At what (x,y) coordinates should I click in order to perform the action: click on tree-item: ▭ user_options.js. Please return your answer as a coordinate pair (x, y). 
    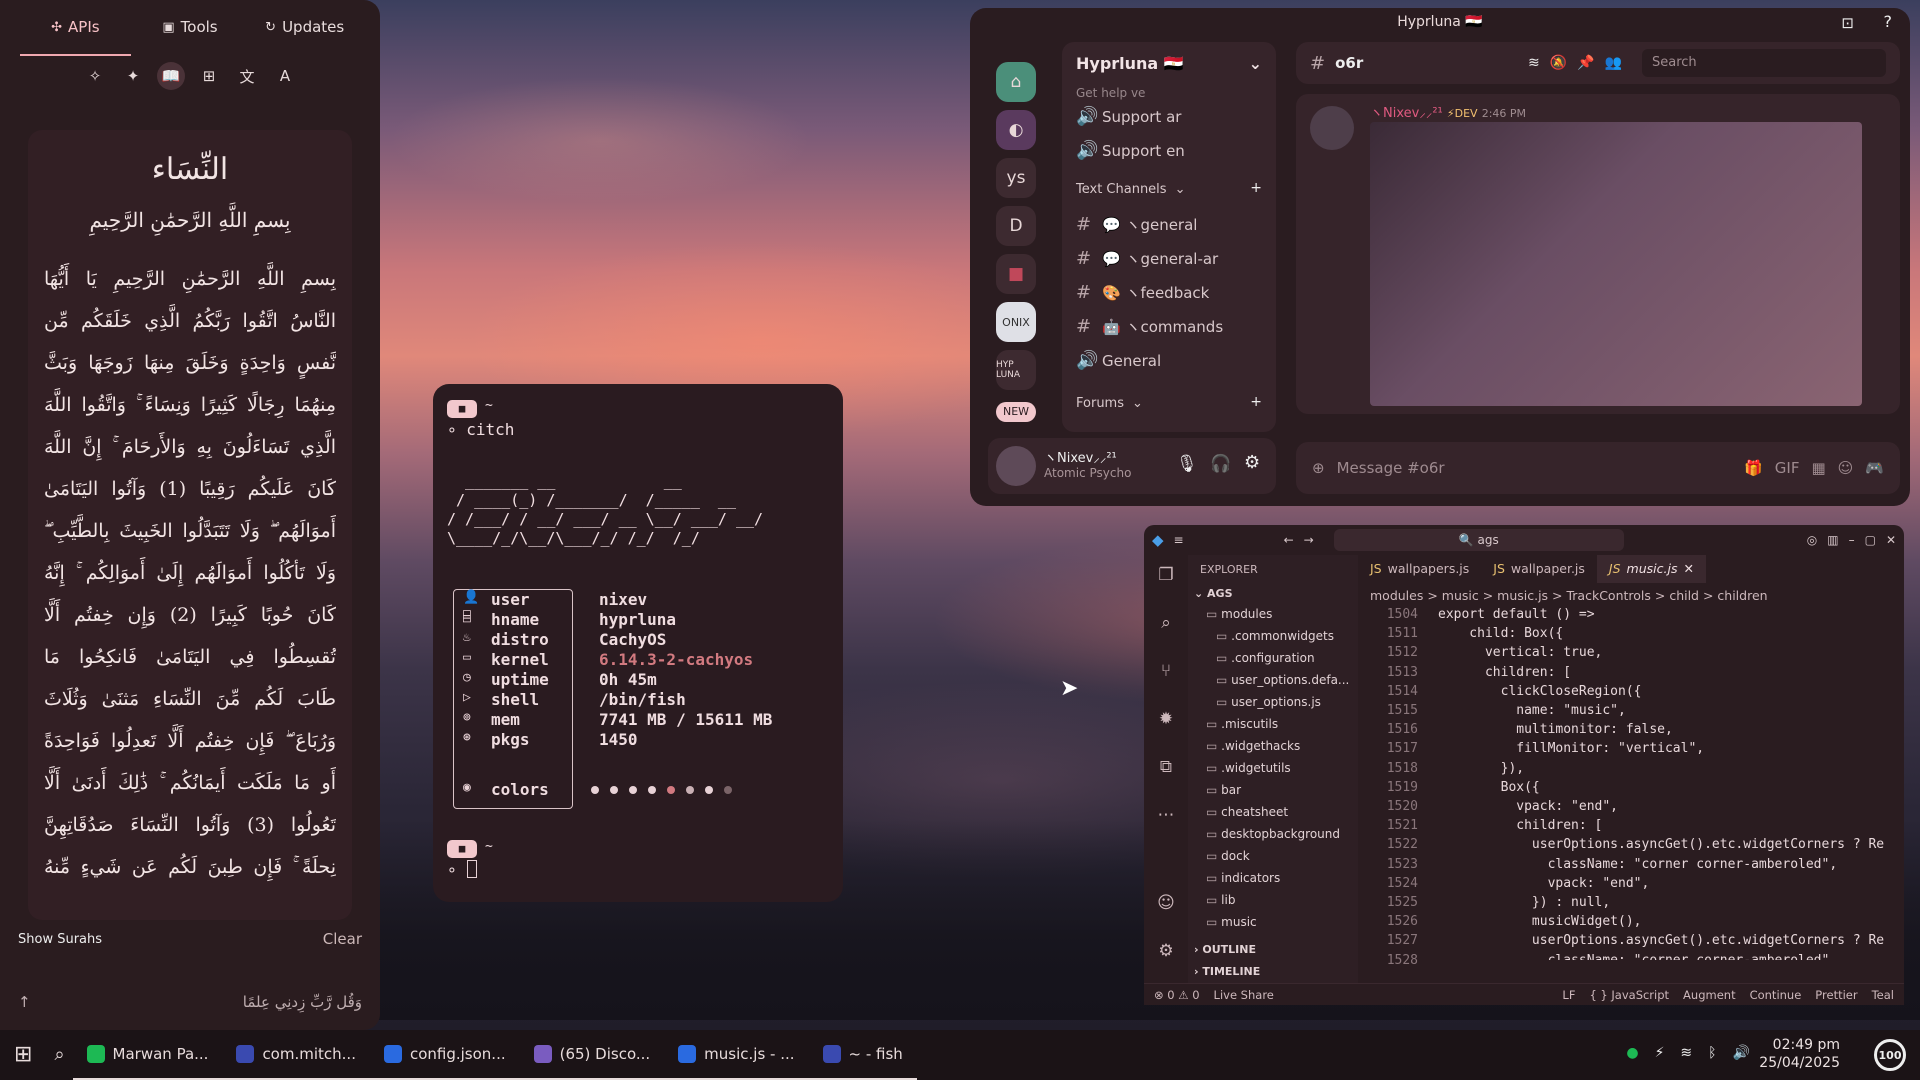
    Looking at the image, I should click on (1268, 702).